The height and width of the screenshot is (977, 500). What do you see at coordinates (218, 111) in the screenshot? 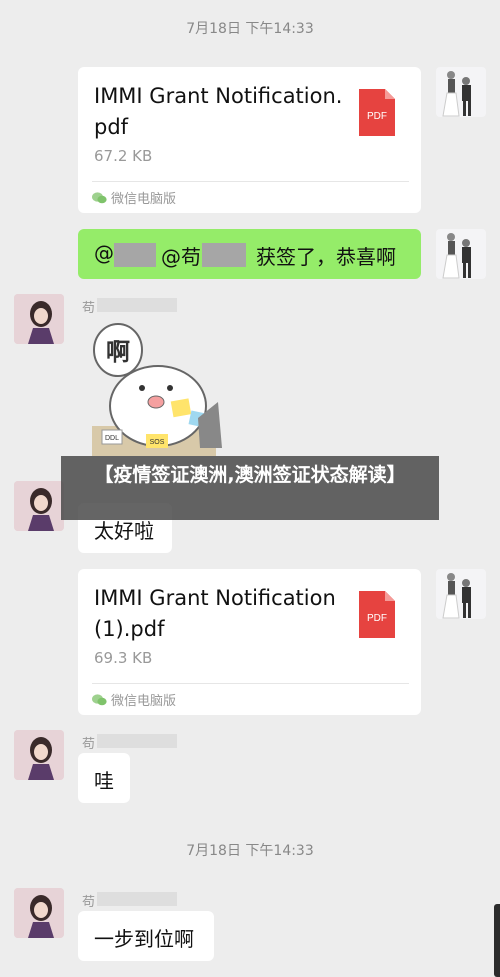
I see `file-name: IMMI Grant Notification.pdf` at bounding box center [218, 111].